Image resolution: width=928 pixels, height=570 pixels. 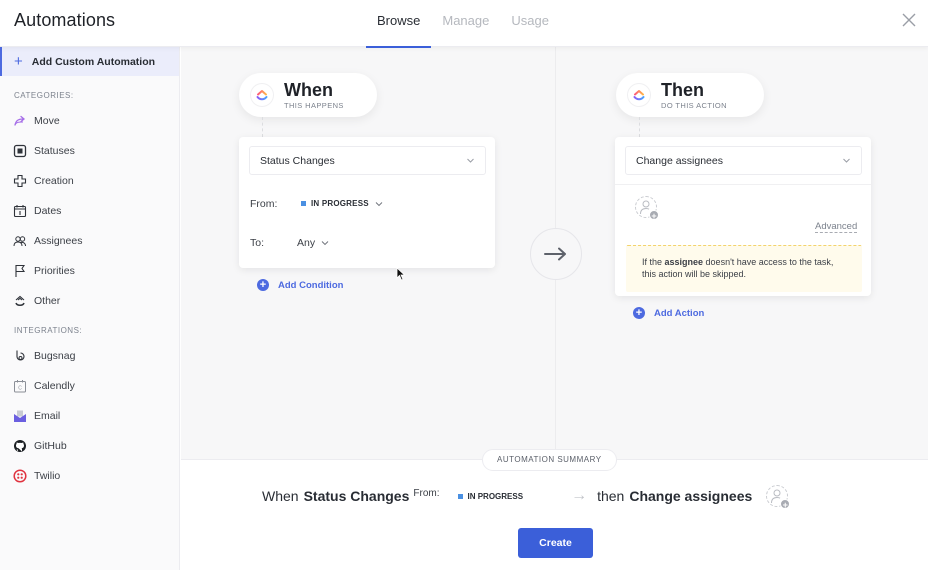 I want to click on advanced-link: Advanced, so click(x=836, y=227).